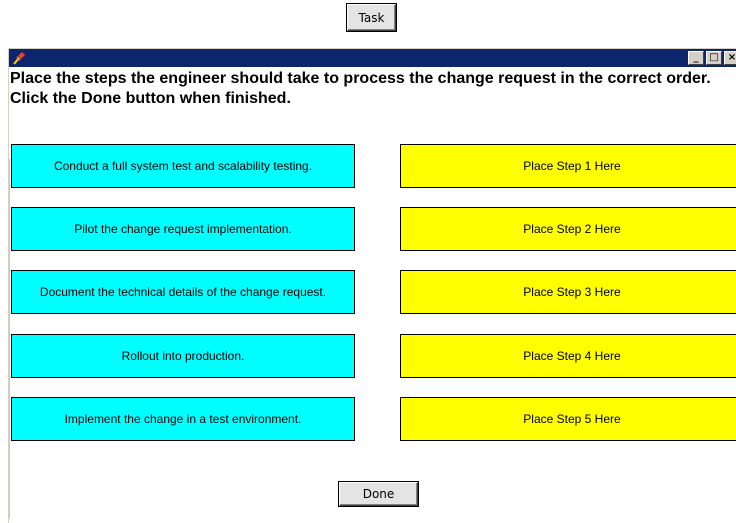 This screenshot has width=736, height=523. I want to click on window-edge-line, so click(9, 339).